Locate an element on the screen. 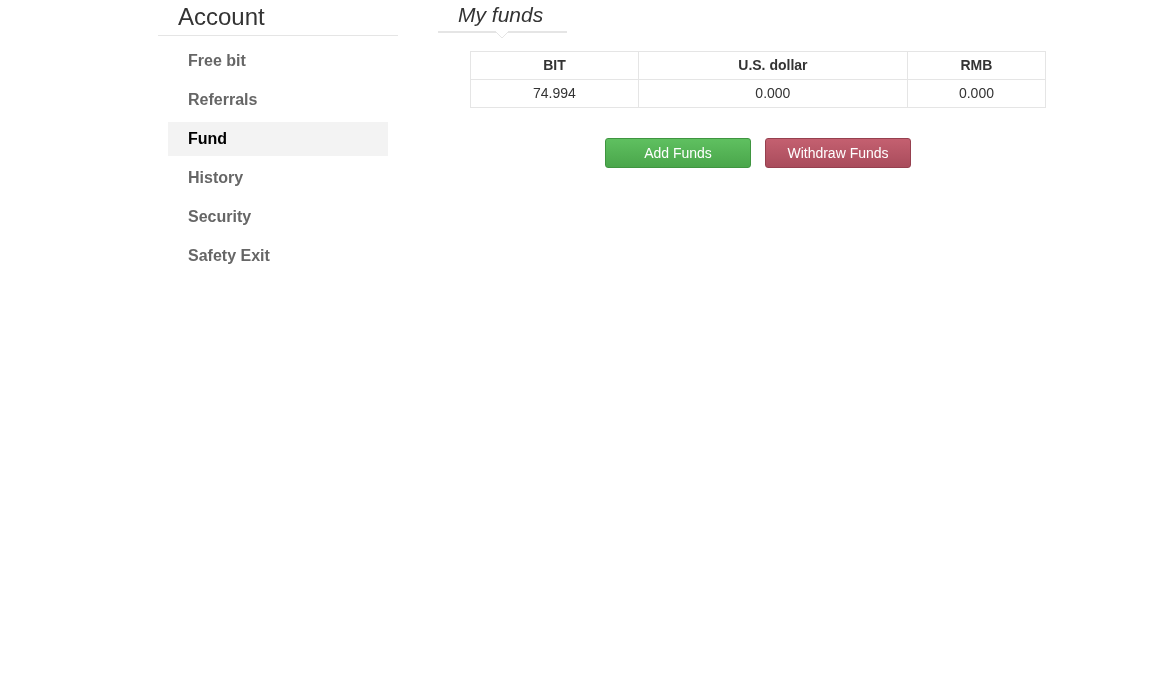 The height and width of the screenshot is (682, 1153). column-header: RMB is located at coordinates (976, 65).